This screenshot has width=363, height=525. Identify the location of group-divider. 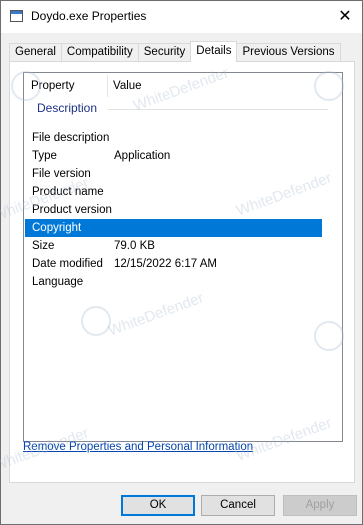
(218, 109).